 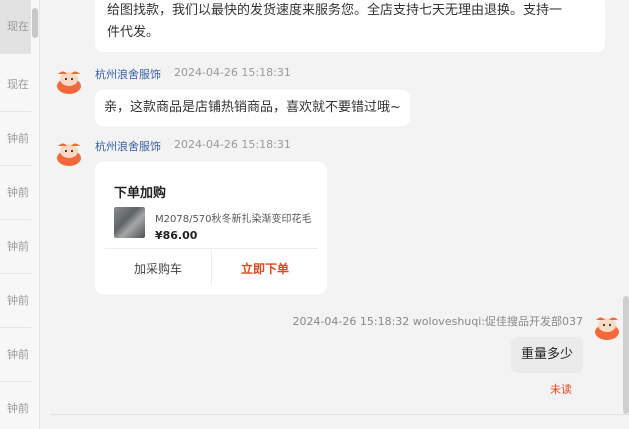 I want to click on my-message-bubble: 重量多少, so click(x=547, y=355).